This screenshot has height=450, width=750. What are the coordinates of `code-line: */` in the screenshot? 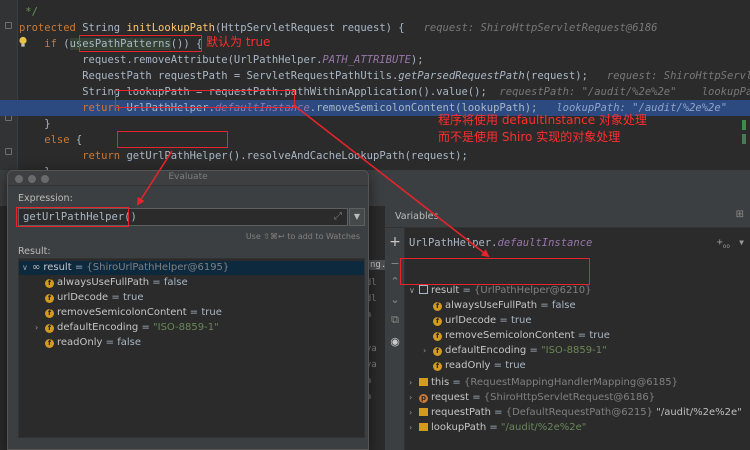 It's located at (375, 12).